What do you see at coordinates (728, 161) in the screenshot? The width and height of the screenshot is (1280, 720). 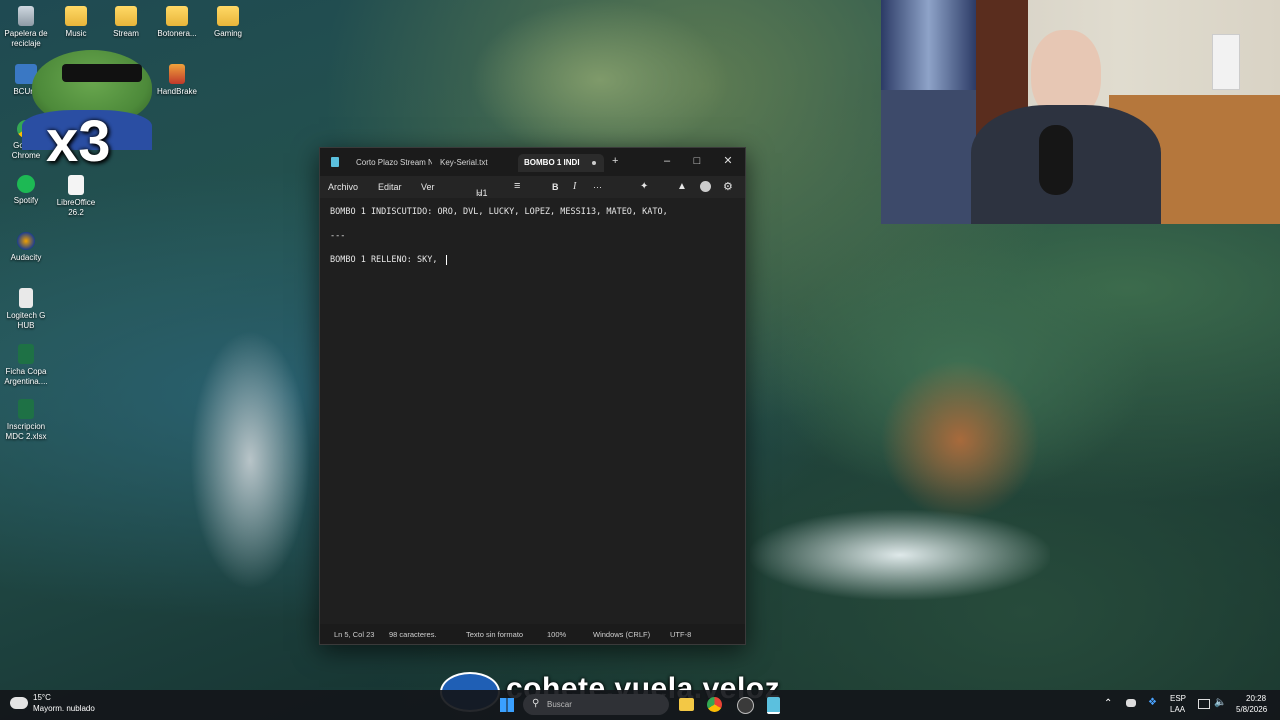 I see `close-button: ✕` at bounding box center [728, 161].